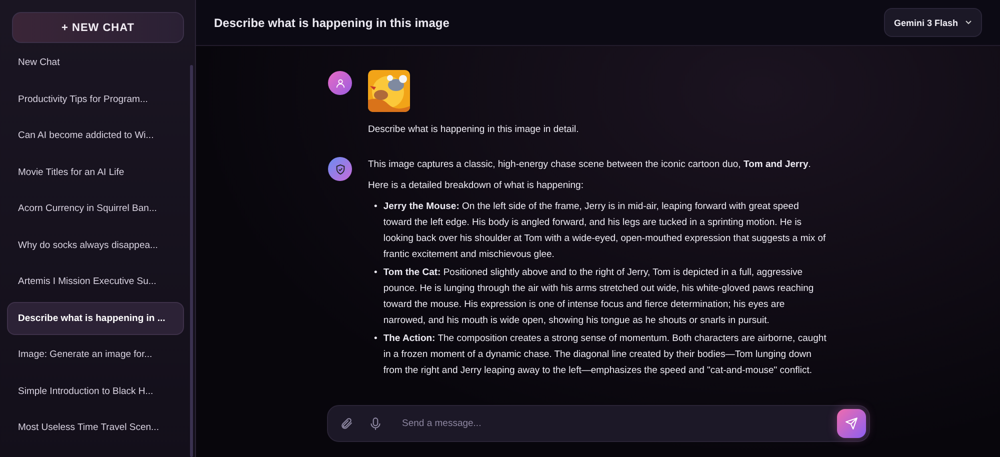 The width and height of the screenshot is (1000, 457). What do you see at coordinates (968, 22) in the screenshot?
I see `chevron-down-icon` at bounding box center [968, 22].